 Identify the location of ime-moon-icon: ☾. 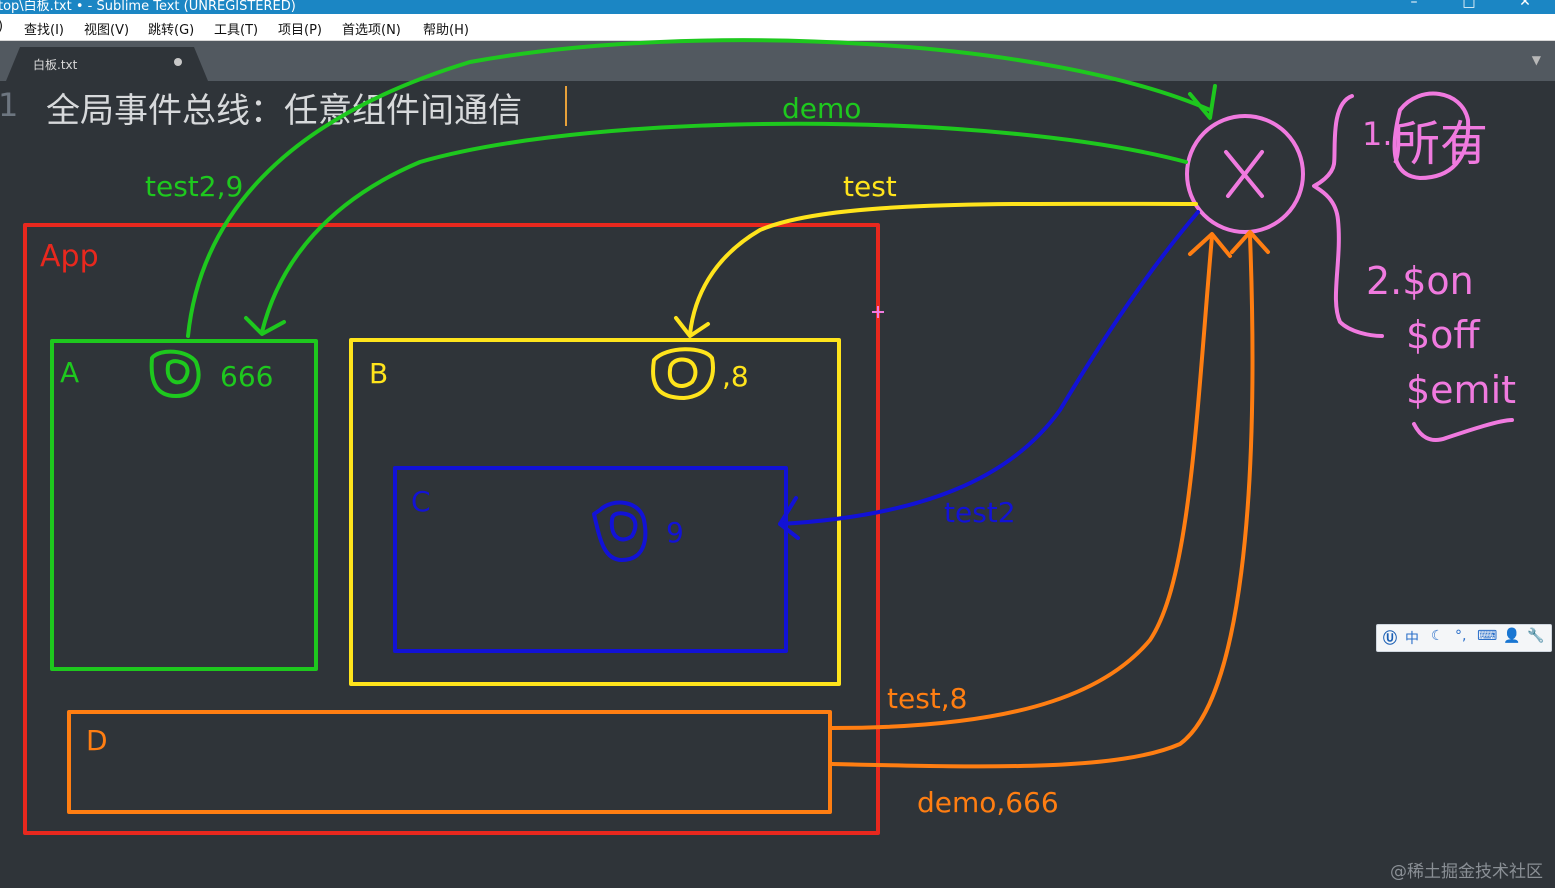
(1437, 636).